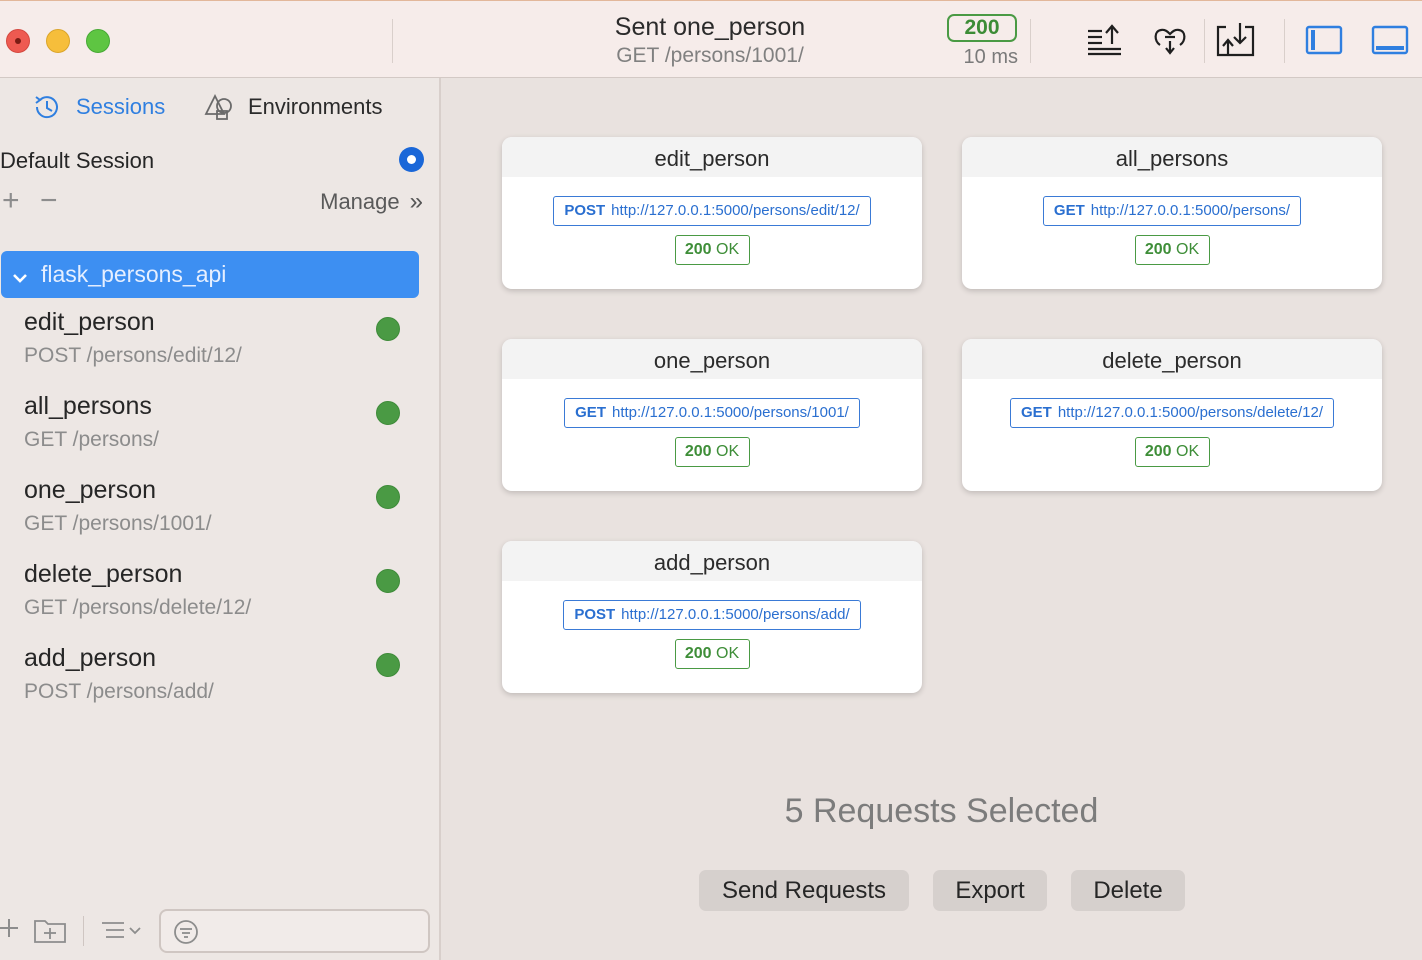 Image resolution: width=1422 pixels, height=960 pixels. I want to click on zoom-window-button, so click(98, 41).